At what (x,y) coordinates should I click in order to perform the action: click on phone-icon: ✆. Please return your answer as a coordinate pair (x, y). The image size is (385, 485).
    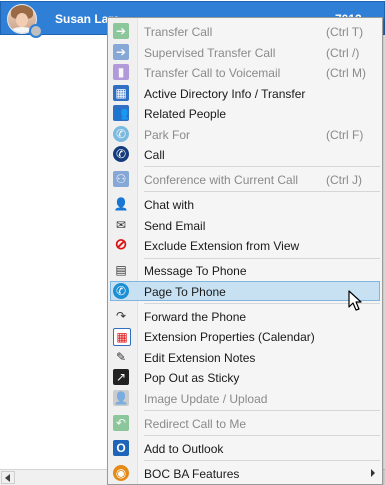
    Looking at the image, I should click on (121, 154).